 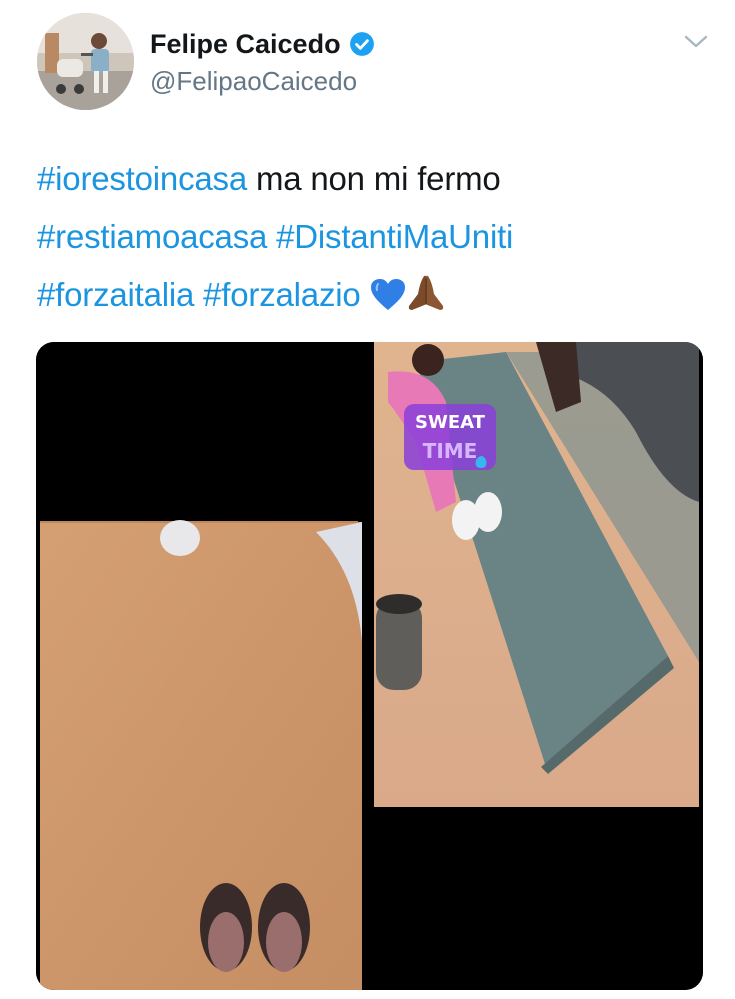 What do you see at coordinates (115, 294) in the screenshot?
I see `hashtag-link: #forzaitalia` at bounding box center [115, 294].